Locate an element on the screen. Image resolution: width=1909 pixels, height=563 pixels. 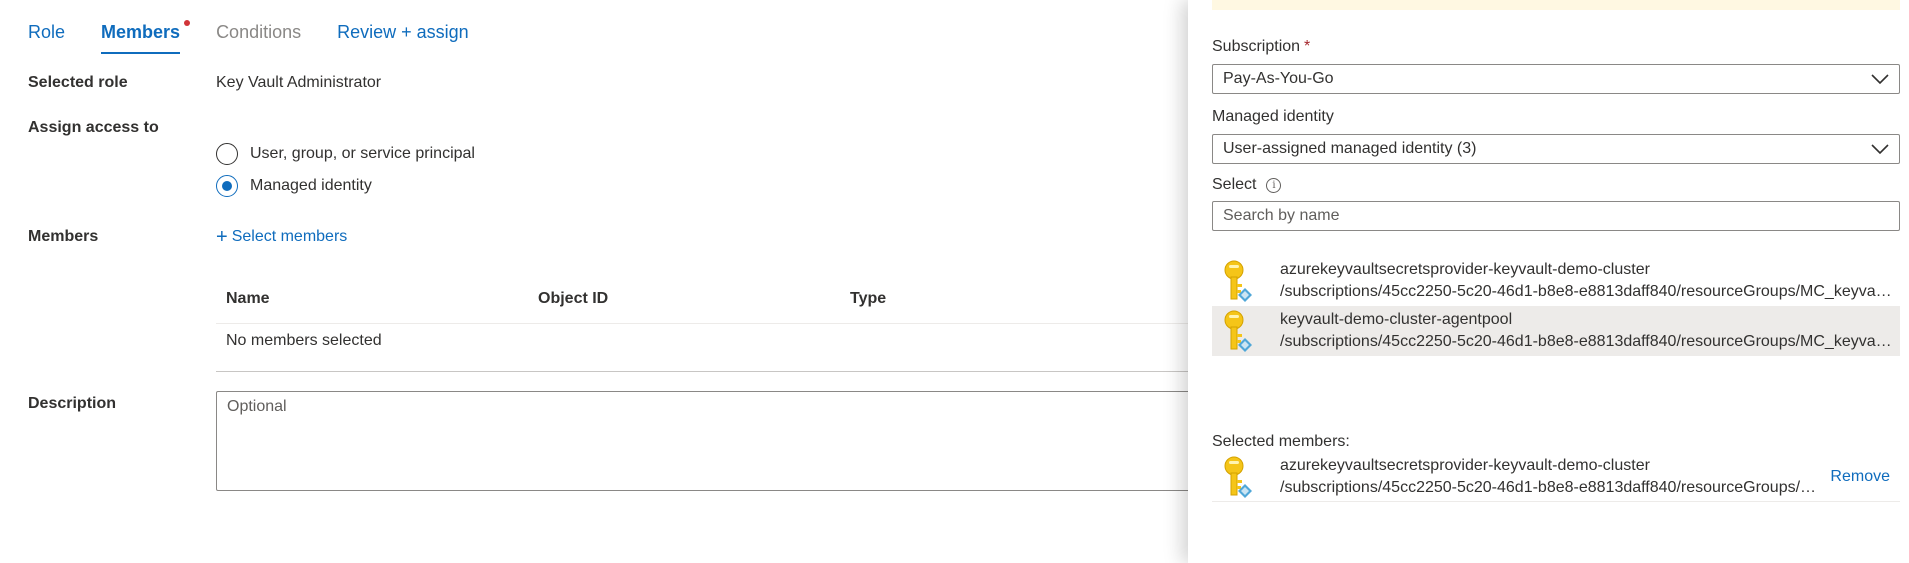
identity-name: keyvault-demo-cluster-agentpool is located at coordinates (1396, 319).